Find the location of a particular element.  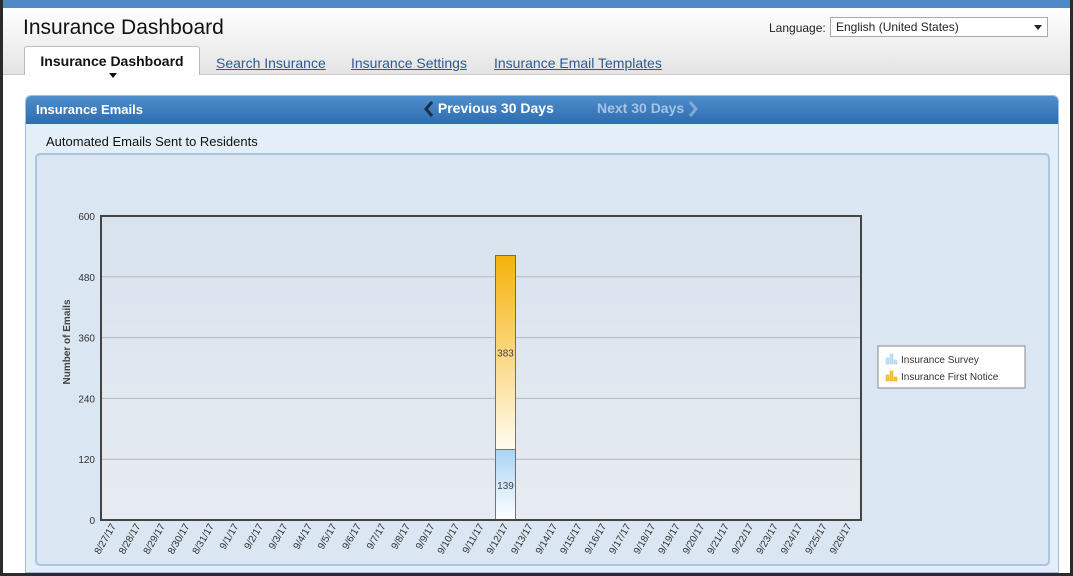

x-tick-label: 9/21/17 is located at coordinates (719, 539).